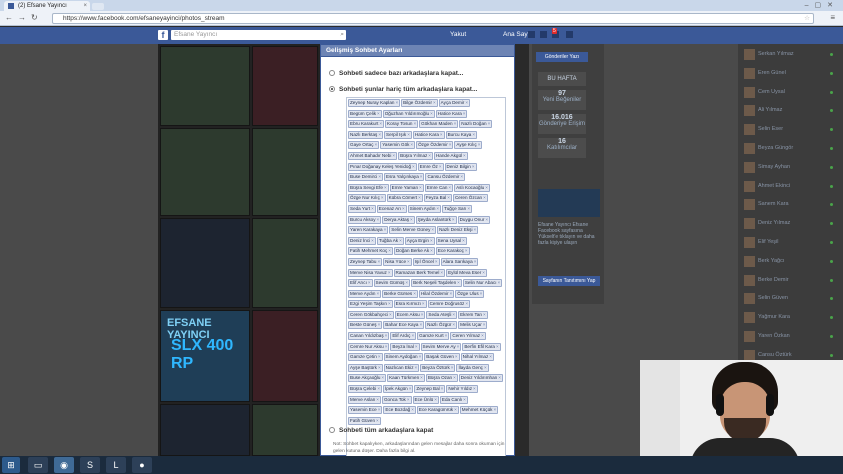 Image resolution: width=843 pixels, height=474 pixels. What do you see at coordinates (47, 6) in the screenshot?
I see `browser-tab: (2) Efsane Yayıncı ×` at bounding box center [47, 6].